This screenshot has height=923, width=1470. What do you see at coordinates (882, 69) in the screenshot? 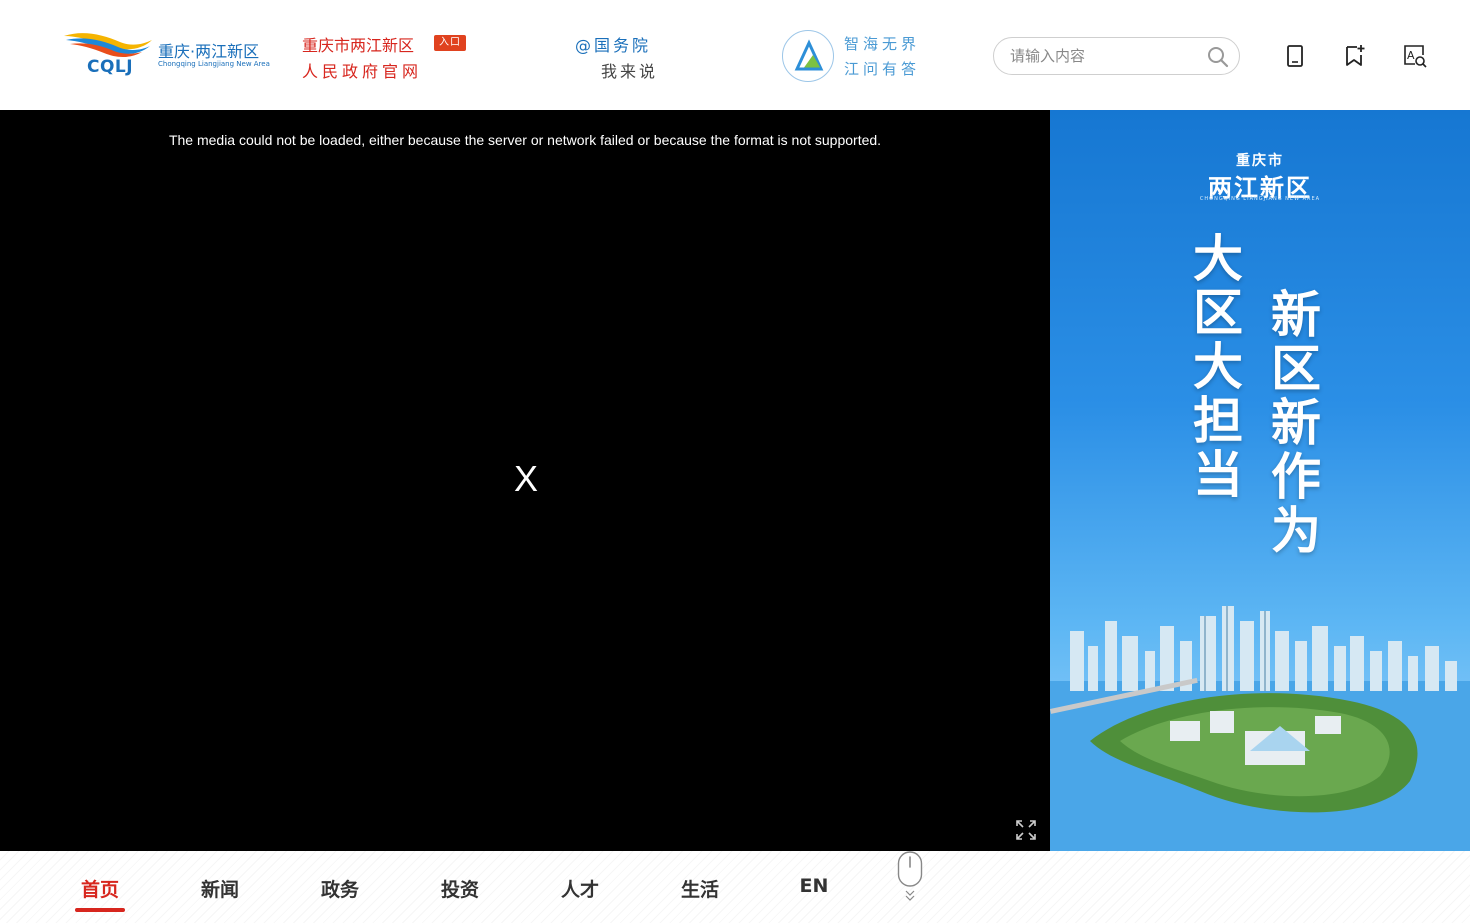
I see `qa-subtitle: 江问有答` at bounding box center [882, 69].